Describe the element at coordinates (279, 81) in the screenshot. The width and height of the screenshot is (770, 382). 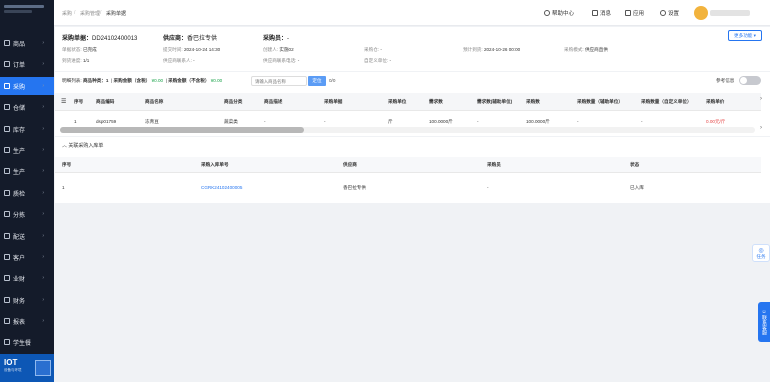
I see `product-search-input` at that location.